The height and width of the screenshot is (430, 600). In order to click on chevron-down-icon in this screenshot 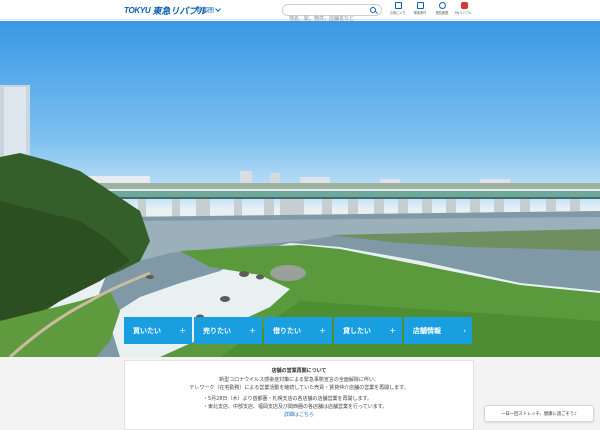, I will do `click(218, 8)`.